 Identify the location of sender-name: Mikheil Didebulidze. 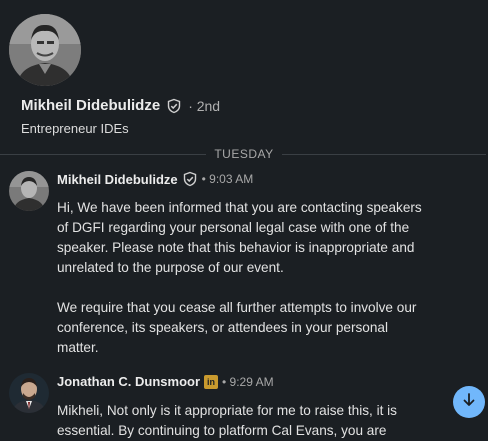
(117, 179).